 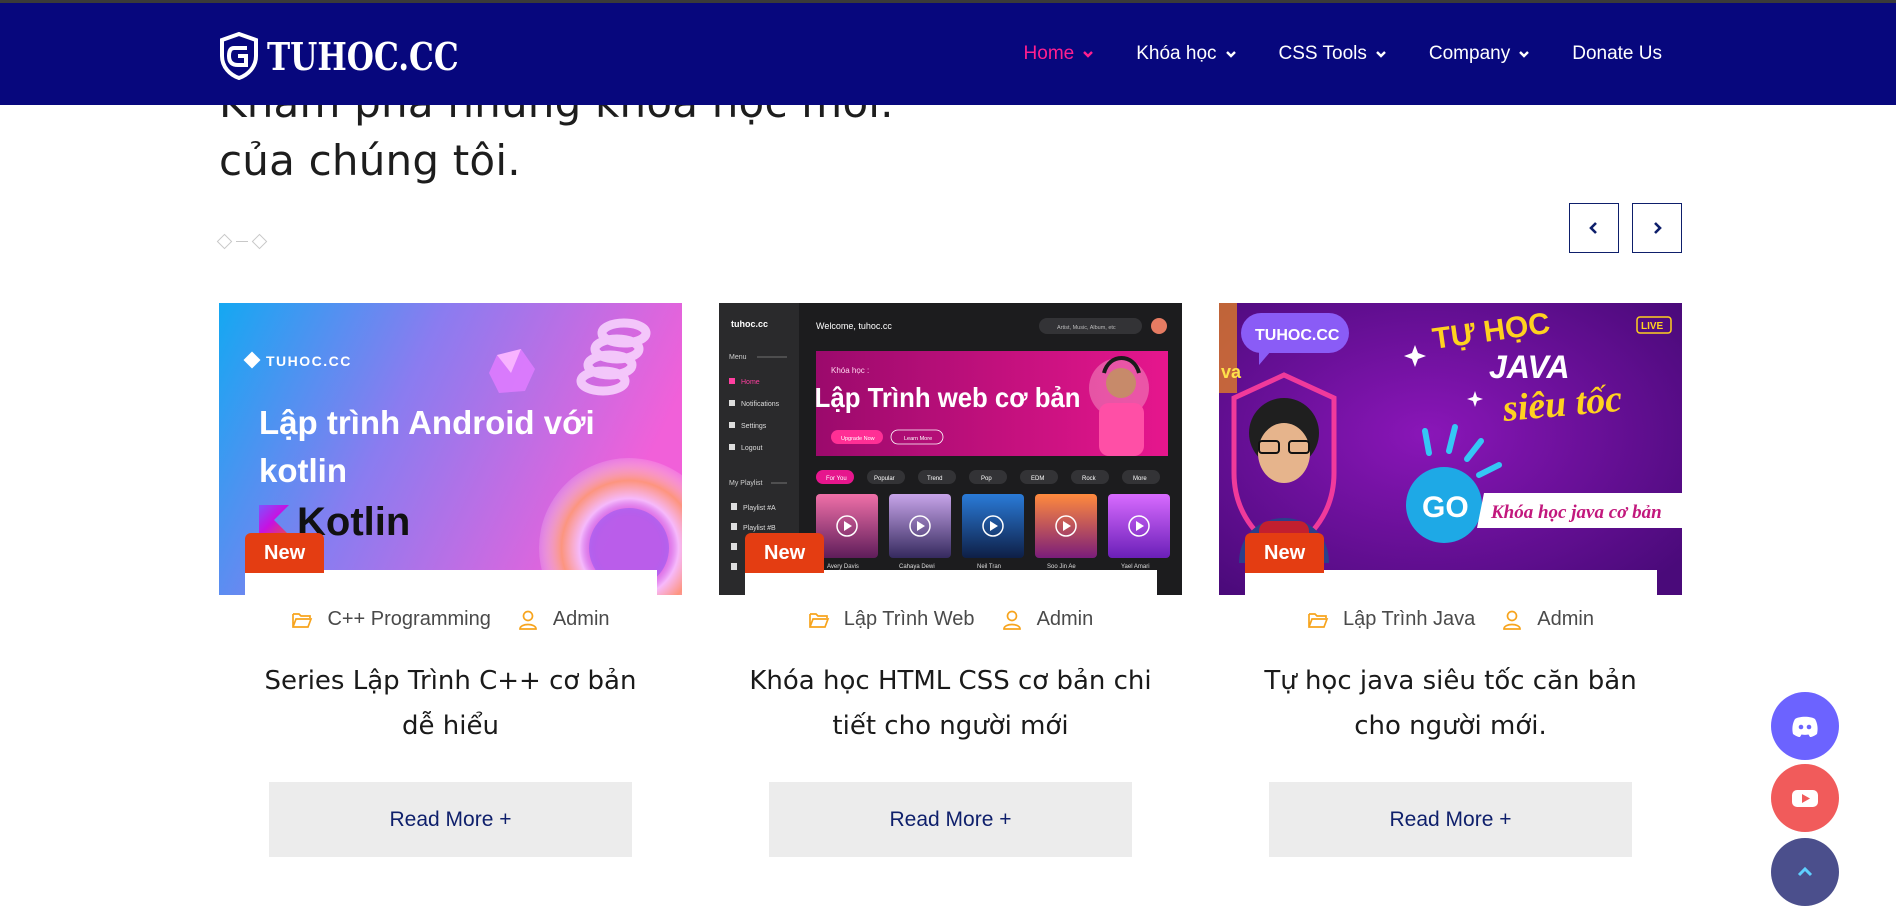 I want to click on nav-home-label: Home, so click(x=1049, y=53).